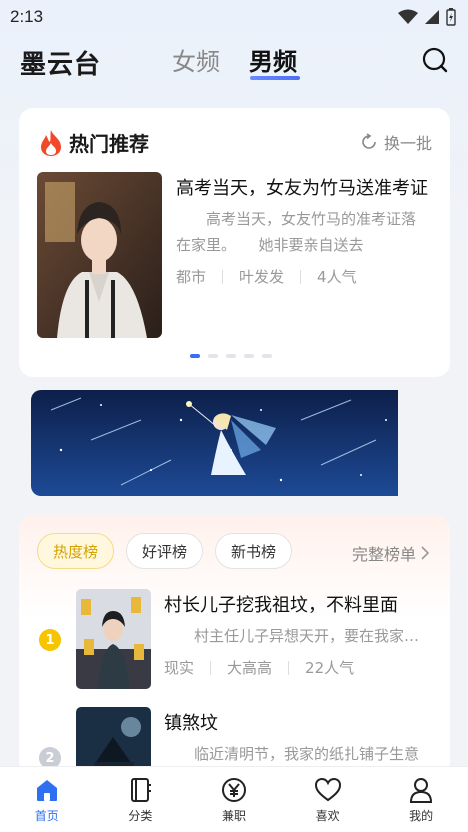 Image resolution: width=468 pixels, height=832 pixels. I want to click on book-author: 大高高, so click(250, 668).